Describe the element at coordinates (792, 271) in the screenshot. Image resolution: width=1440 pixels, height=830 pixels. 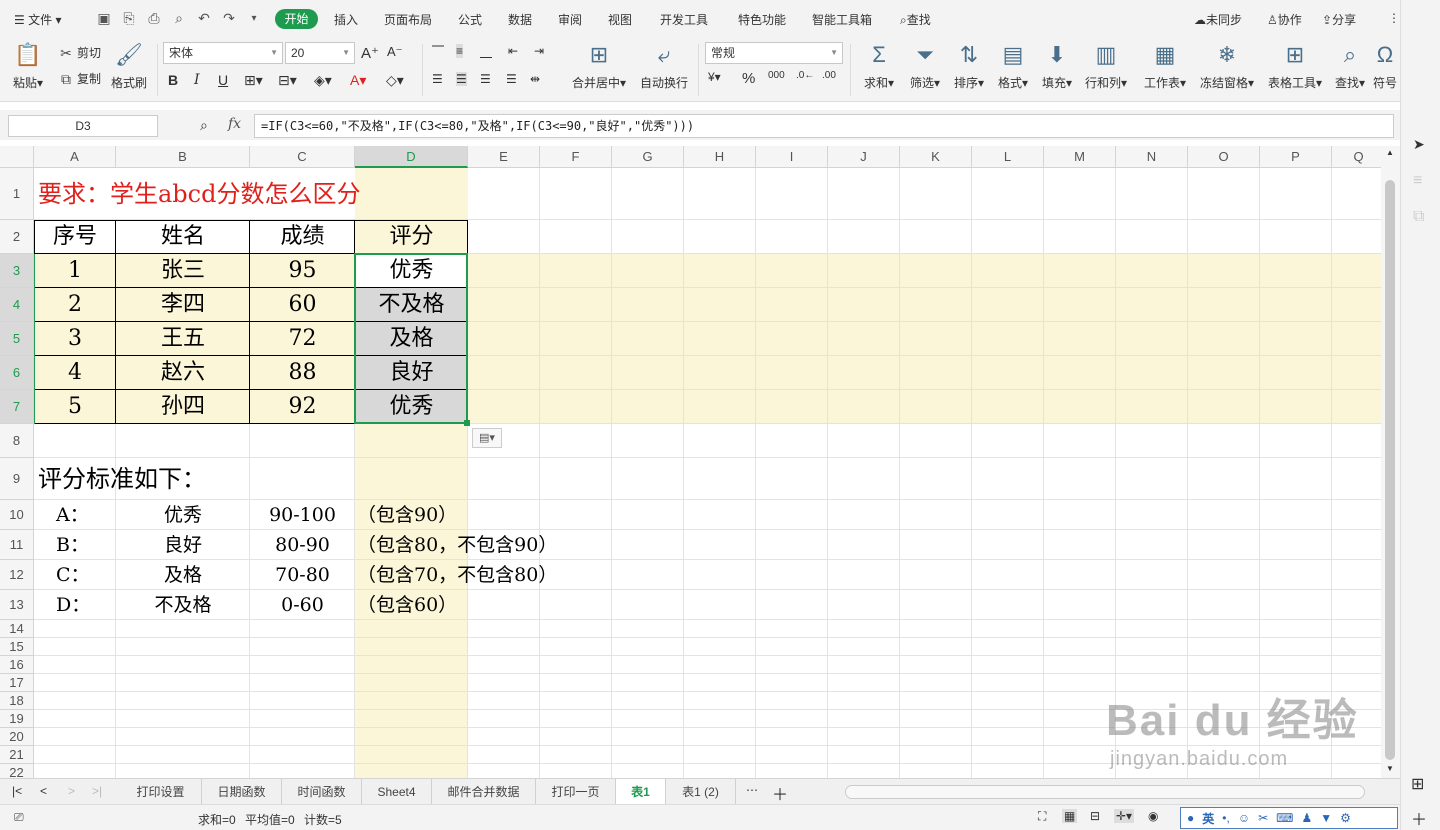
I see `cell-i3` at that location.